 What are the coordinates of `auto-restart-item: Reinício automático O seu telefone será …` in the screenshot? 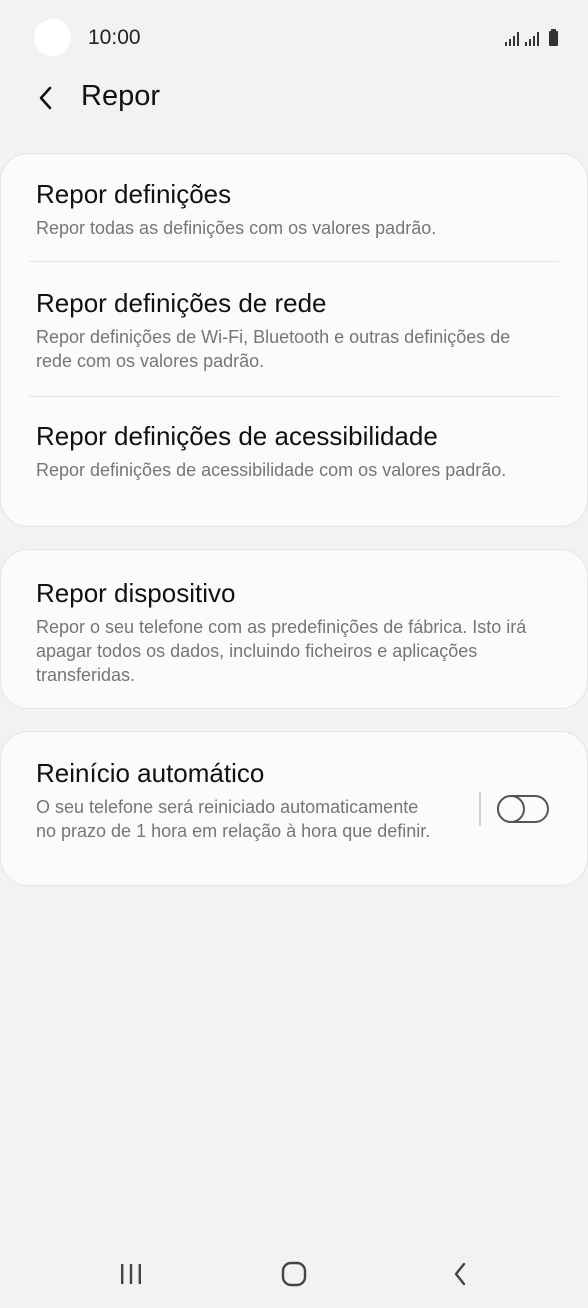 It's located at (236, 800).